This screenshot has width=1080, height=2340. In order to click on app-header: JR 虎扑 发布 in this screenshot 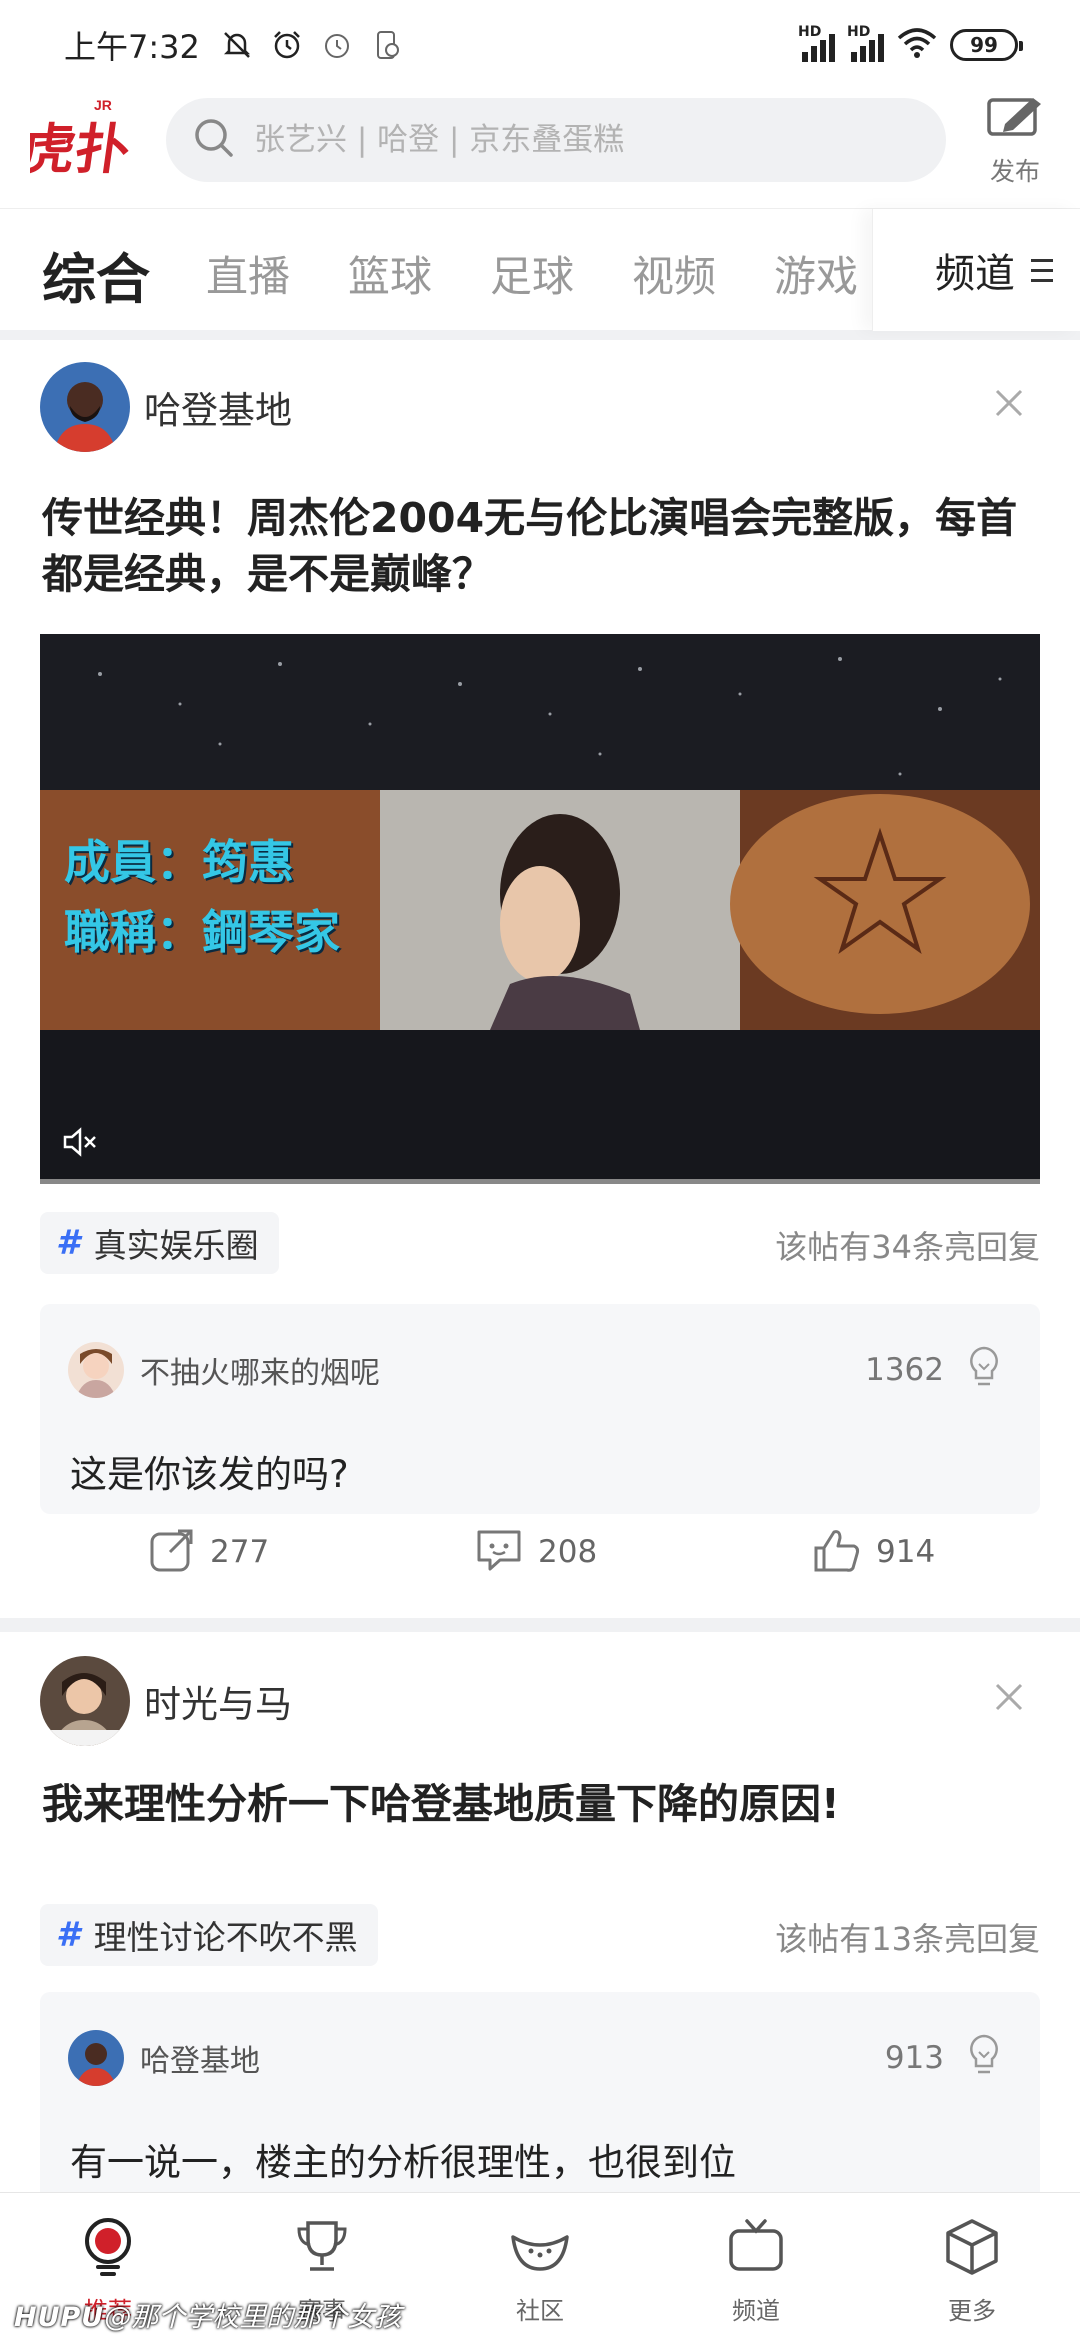, I will do `click(540, 149)`.